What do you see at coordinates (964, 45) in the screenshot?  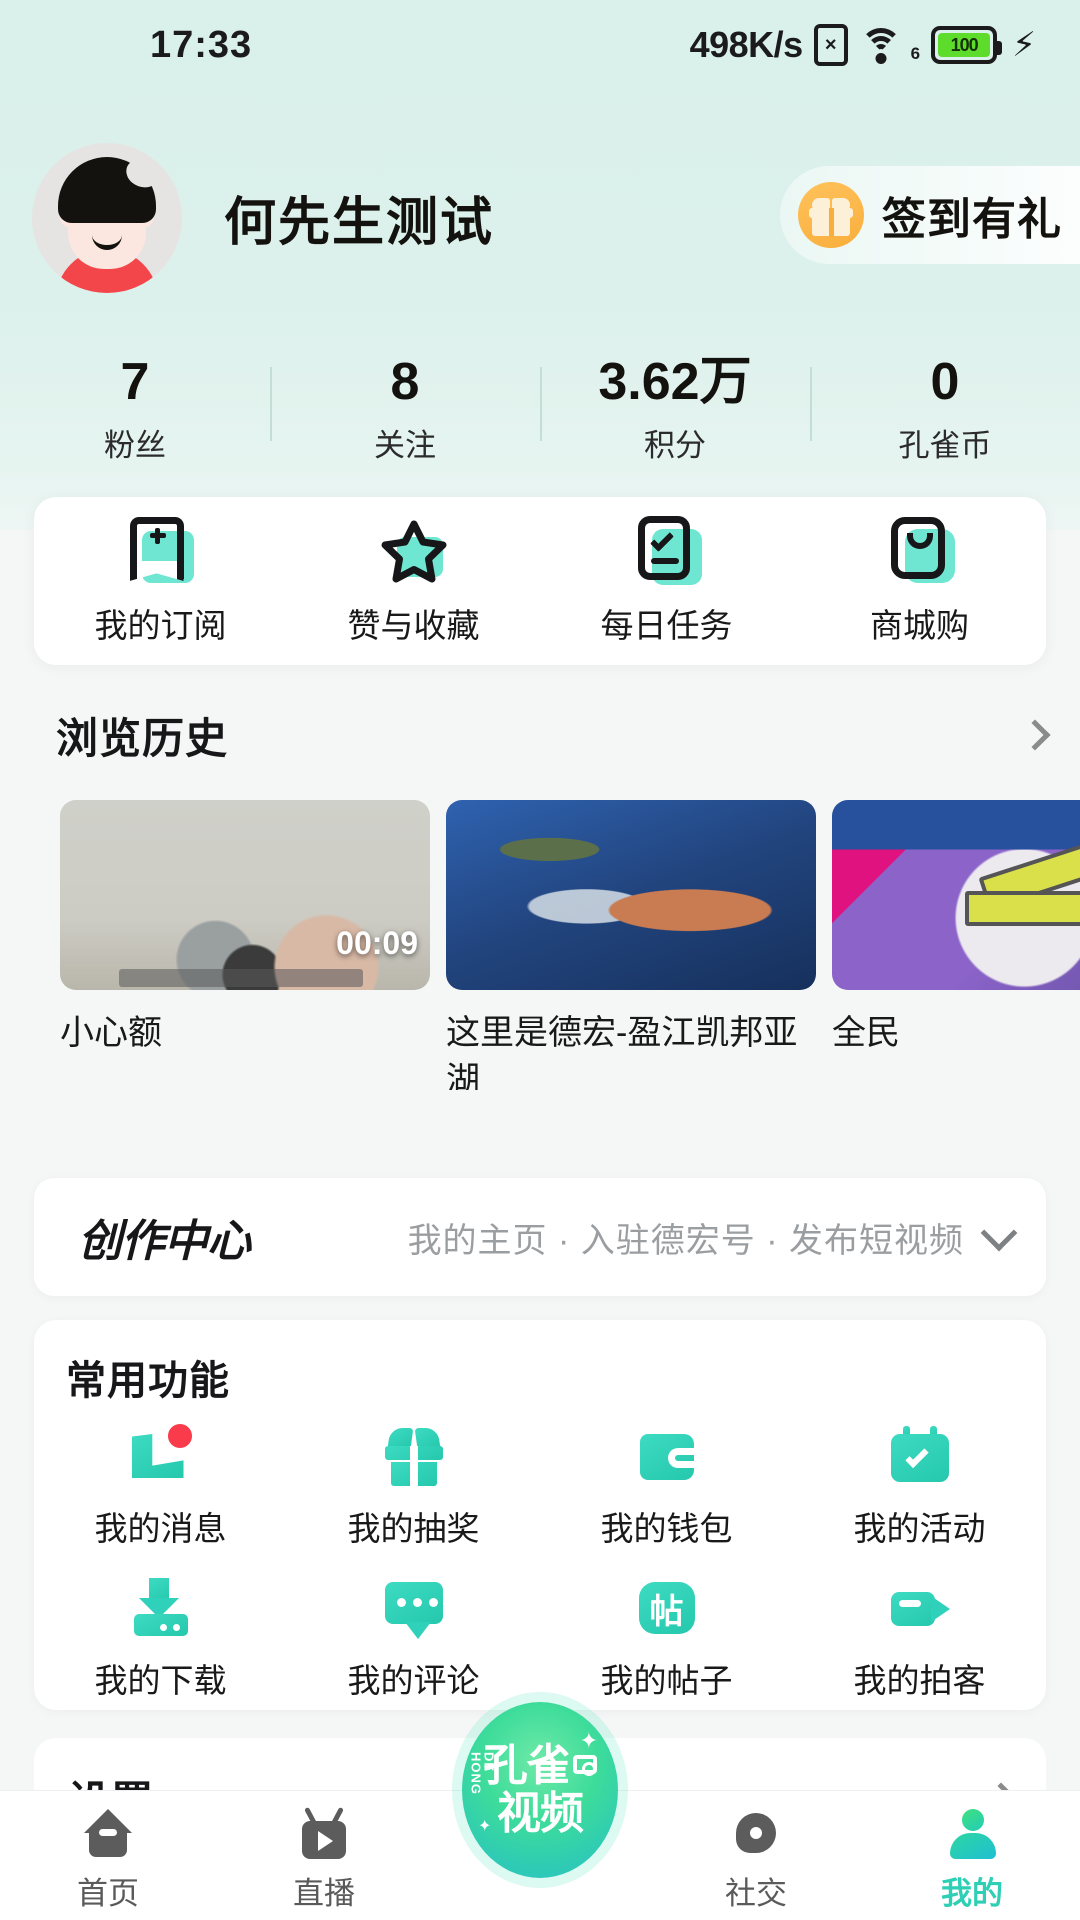 I see `battery-level-text: 100` at bounding box center [964, 45].